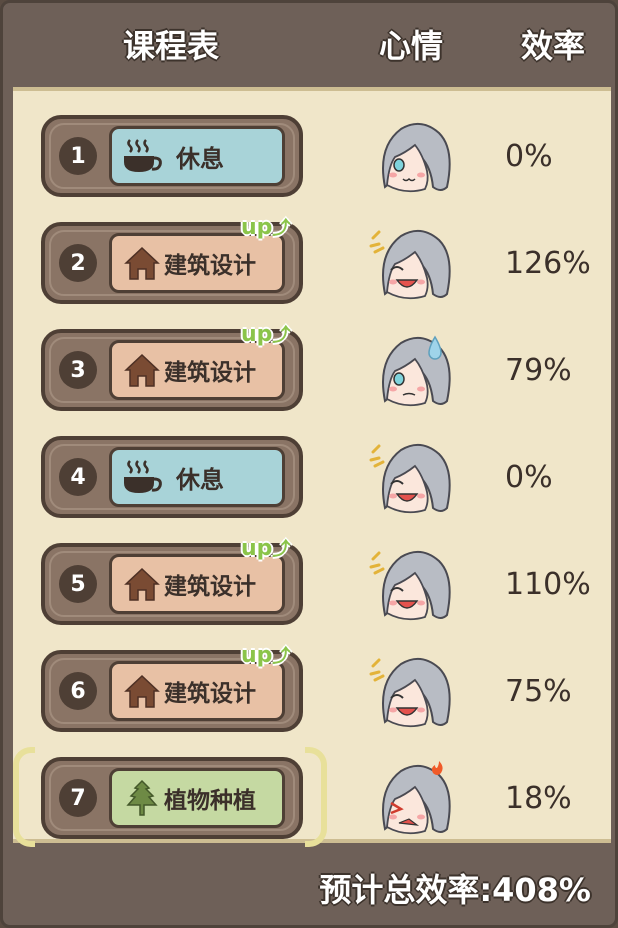  What do you see at coordinates (312, 266) in the screenshot?
I see `schedule-row: 2 建筑设计 up⤴ 126%` at bounding box center [312, 266].